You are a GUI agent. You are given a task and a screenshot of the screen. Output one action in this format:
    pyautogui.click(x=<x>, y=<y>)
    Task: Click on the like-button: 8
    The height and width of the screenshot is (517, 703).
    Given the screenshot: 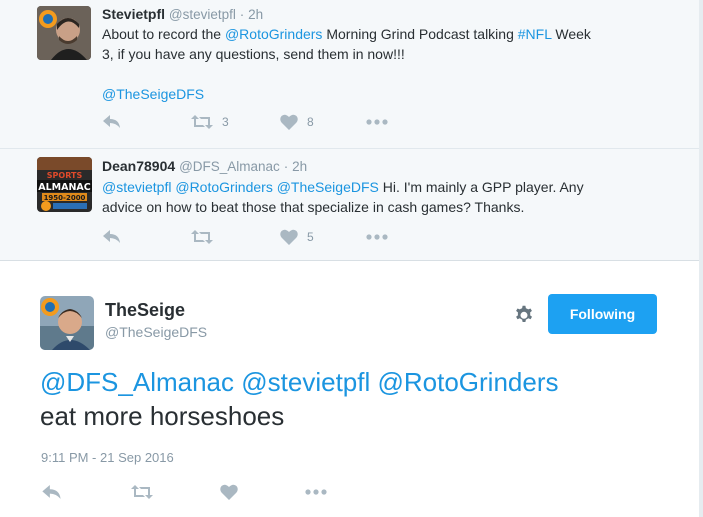 What is the action you would take?
    pyautogui.click(x=297, y=122)
    